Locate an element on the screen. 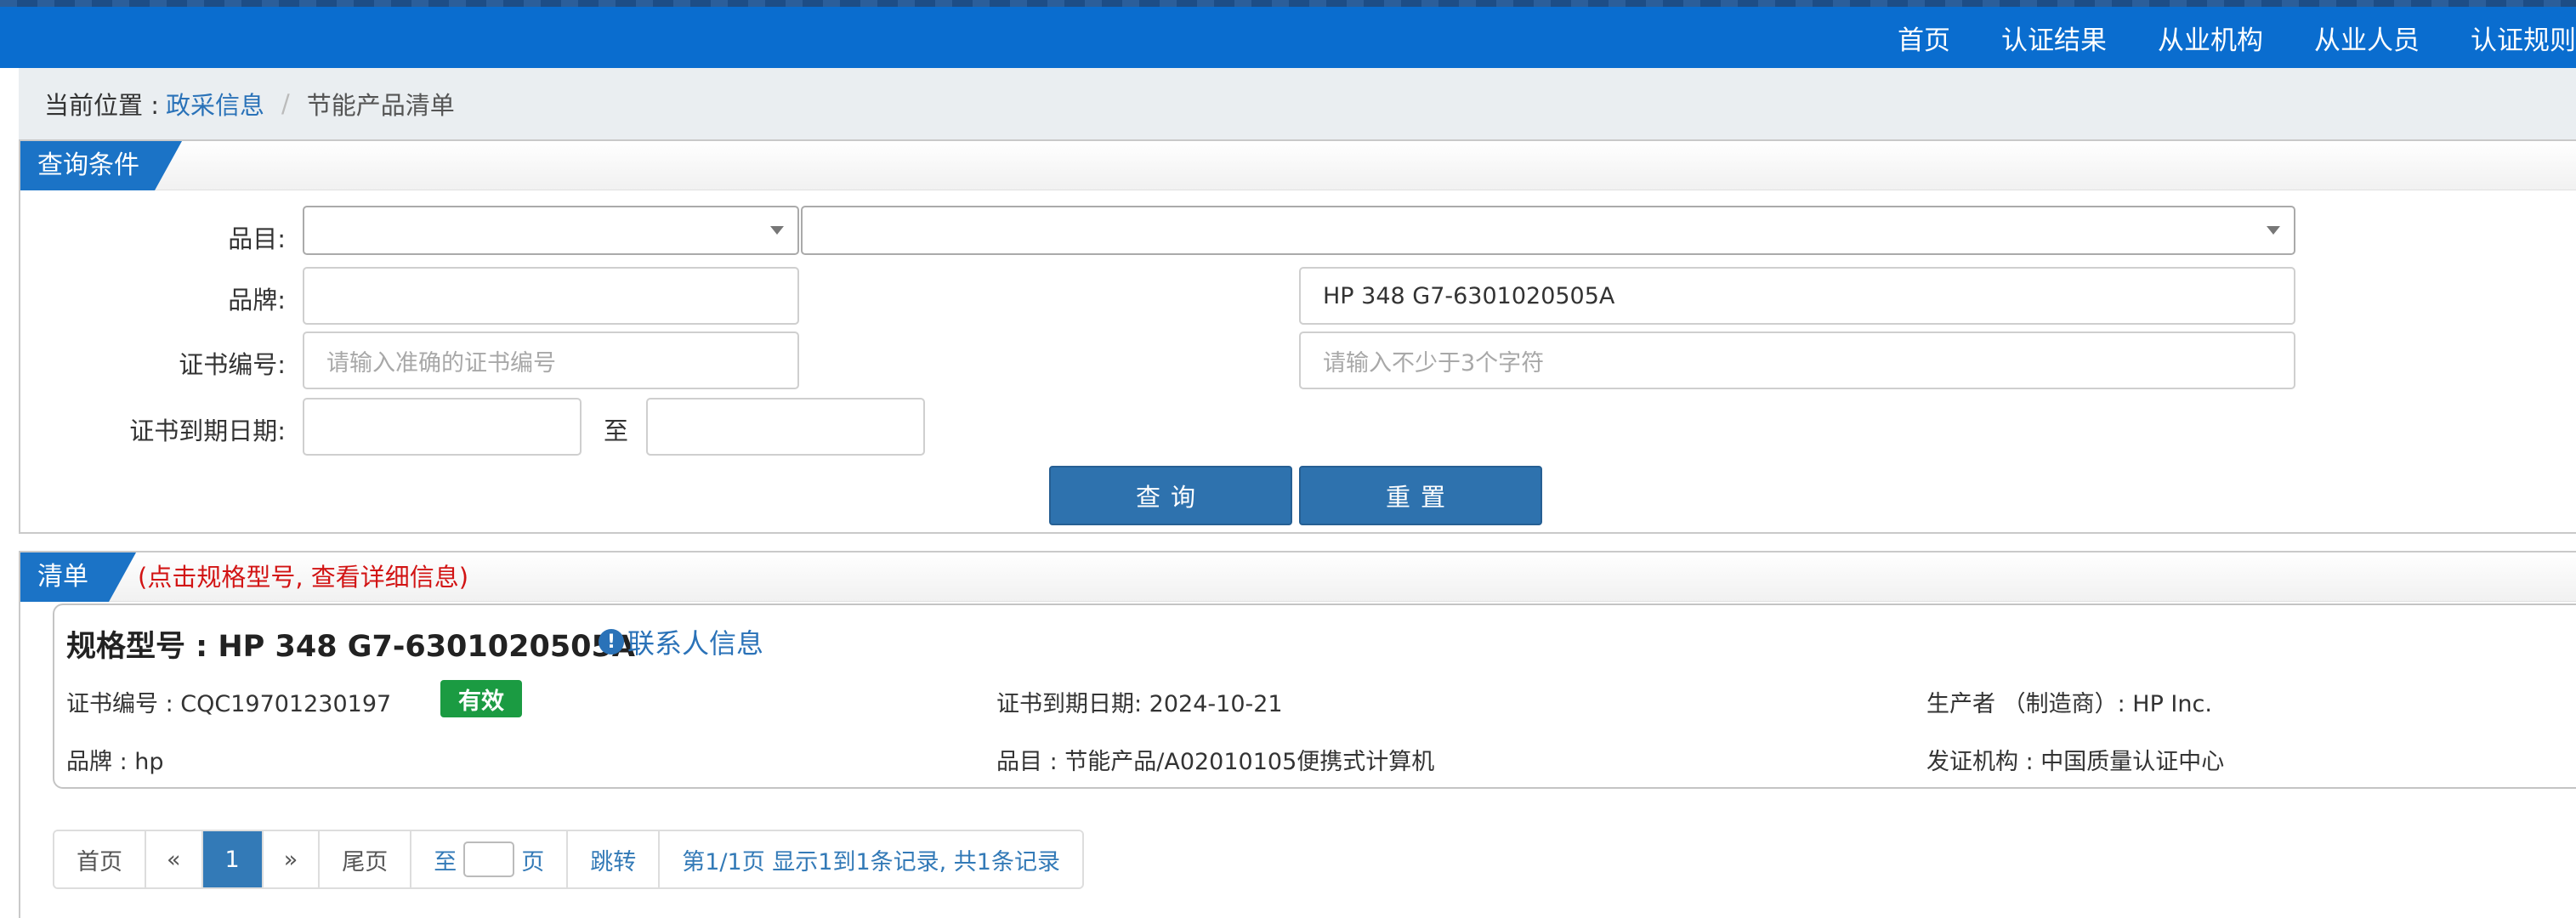 The width and height of the screenshot is (2576, 918). contact-info-link: ! 联系人信息 is located at coordinates (681, 641).